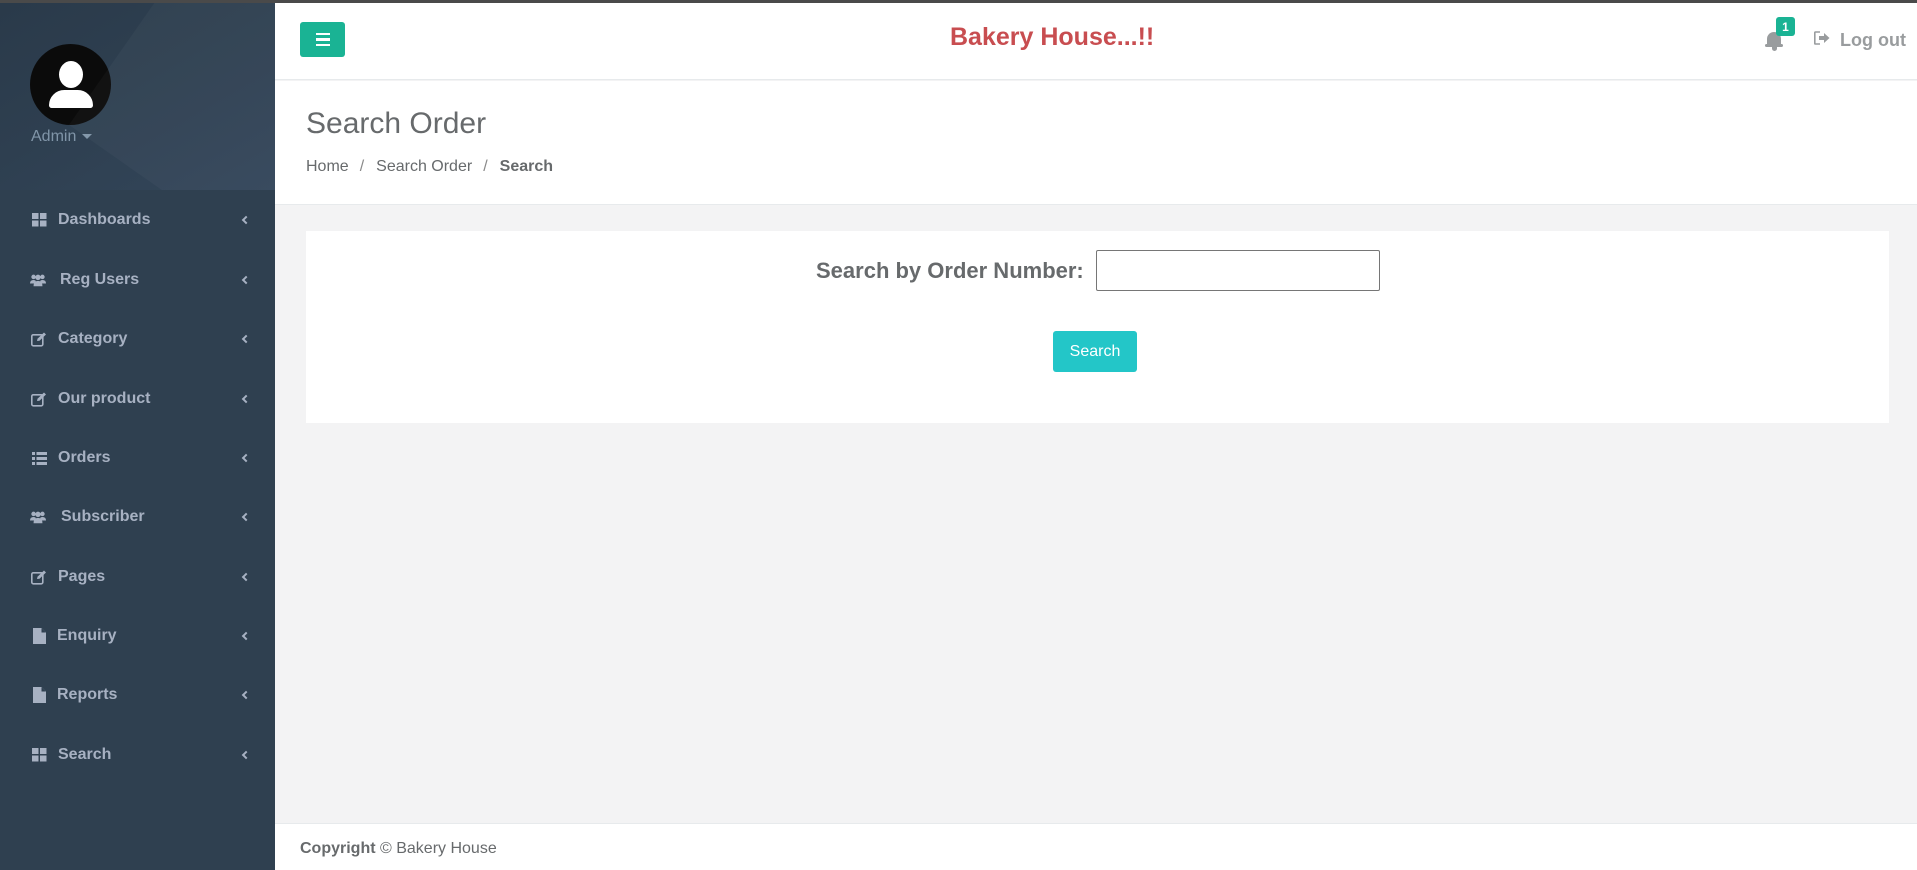  I want to click on breadcrumb-current: Search, so click(526, 166).